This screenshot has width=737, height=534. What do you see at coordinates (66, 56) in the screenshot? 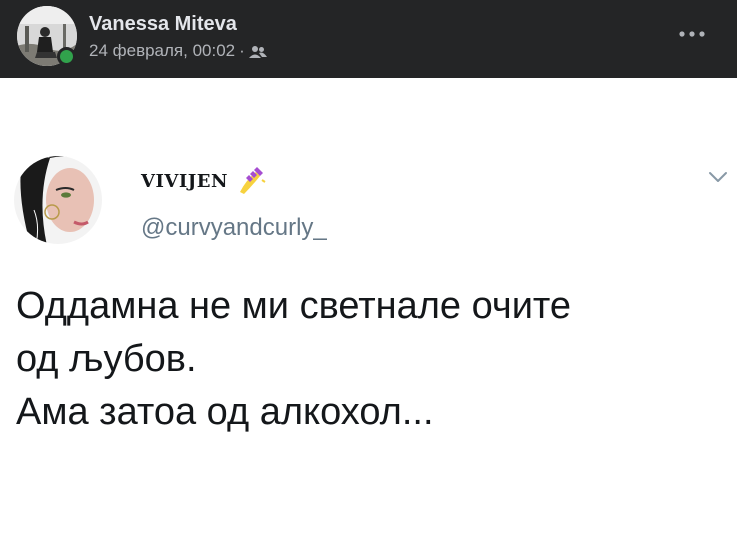
I see `online-status-dot` at bounding box center [66, 56].